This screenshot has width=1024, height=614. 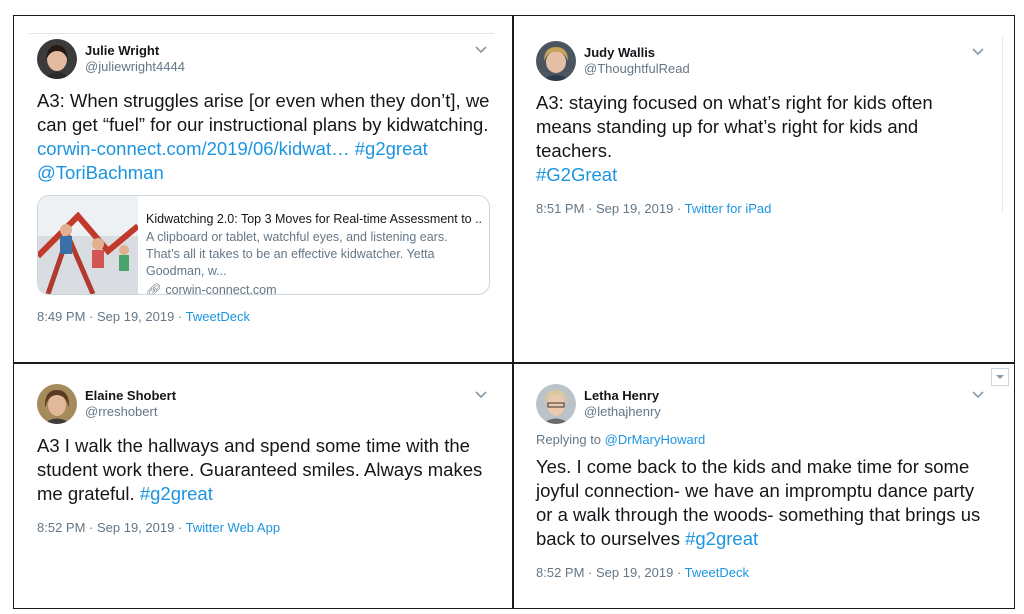 I want to click on caret-down-icon, so click(x=1000, y=377).